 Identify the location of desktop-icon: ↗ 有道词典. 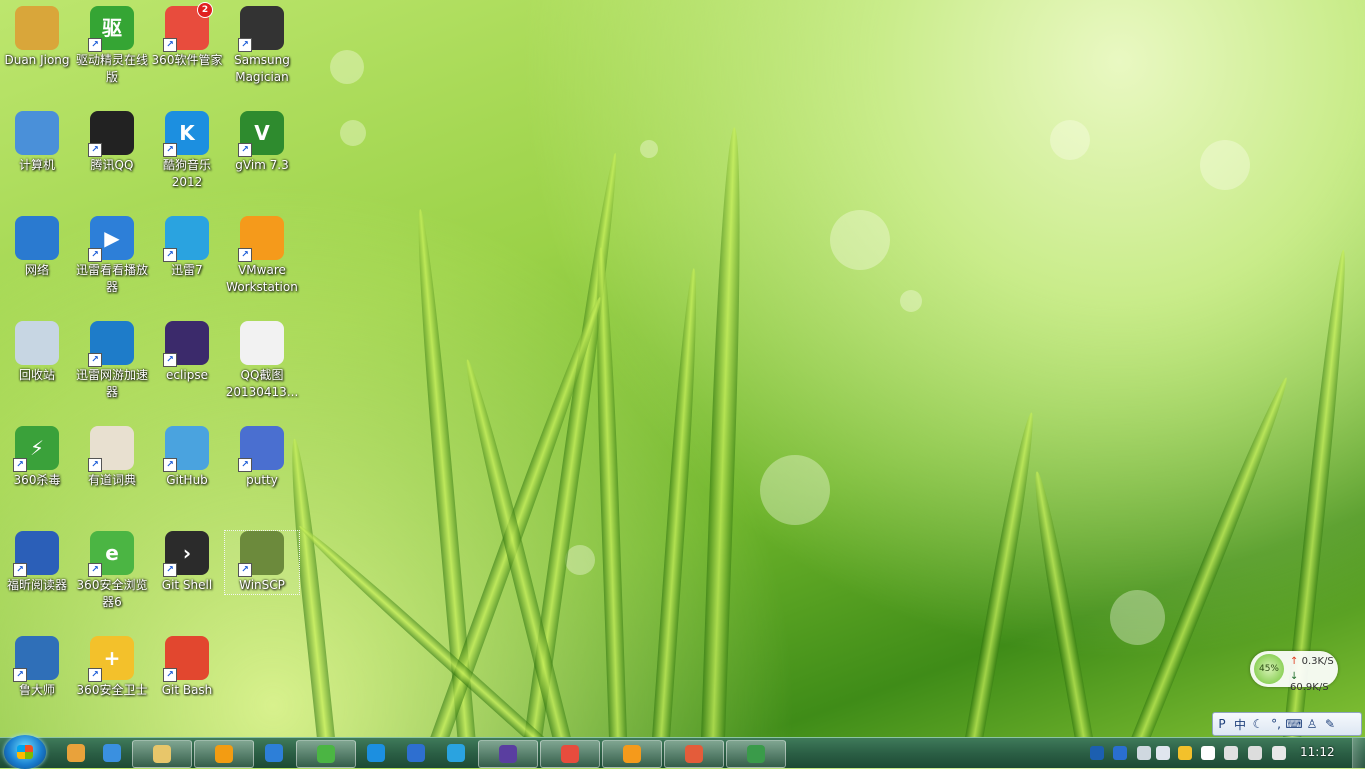
(112, 457).